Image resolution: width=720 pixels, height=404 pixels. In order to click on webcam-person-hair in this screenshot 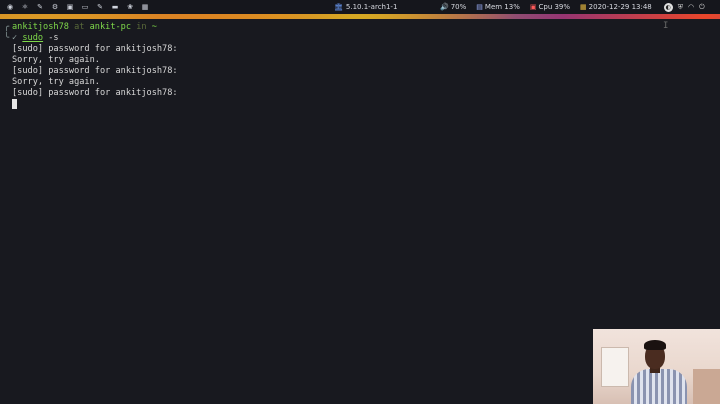, I will do `click(655, 345)`.